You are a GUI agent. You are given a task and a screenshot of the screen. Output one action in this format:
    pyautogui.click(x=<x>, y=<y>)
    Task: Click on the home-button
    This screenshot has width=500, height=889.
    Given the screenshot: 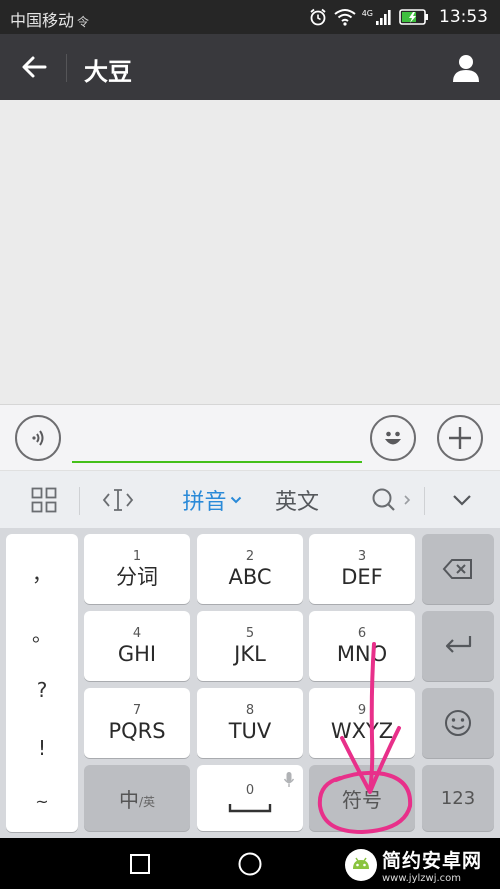 What is the action you would take?
    pyautogui.click(x=250, y=864)
    